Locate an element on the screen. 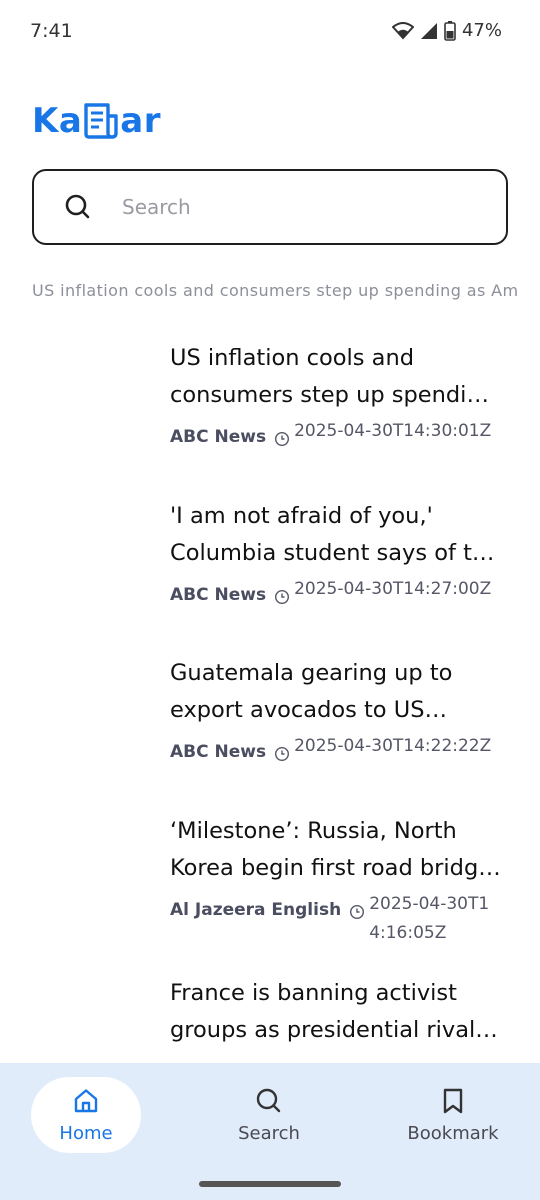 The height and width of the screenshot is (1200, 540). wifi-icon is located at coordinates (402, 30).